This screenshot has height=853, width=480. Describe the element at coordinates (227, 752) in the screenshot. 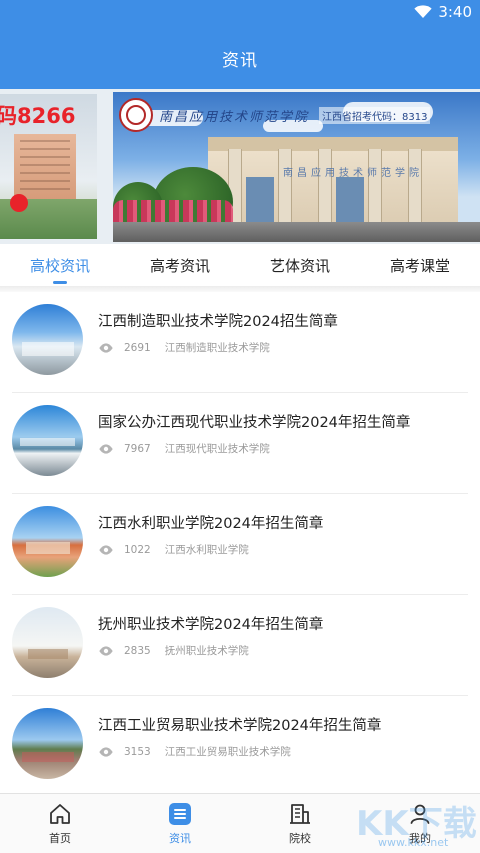

I see `news-source: 江西工业贸易职业技术学院` at that location.